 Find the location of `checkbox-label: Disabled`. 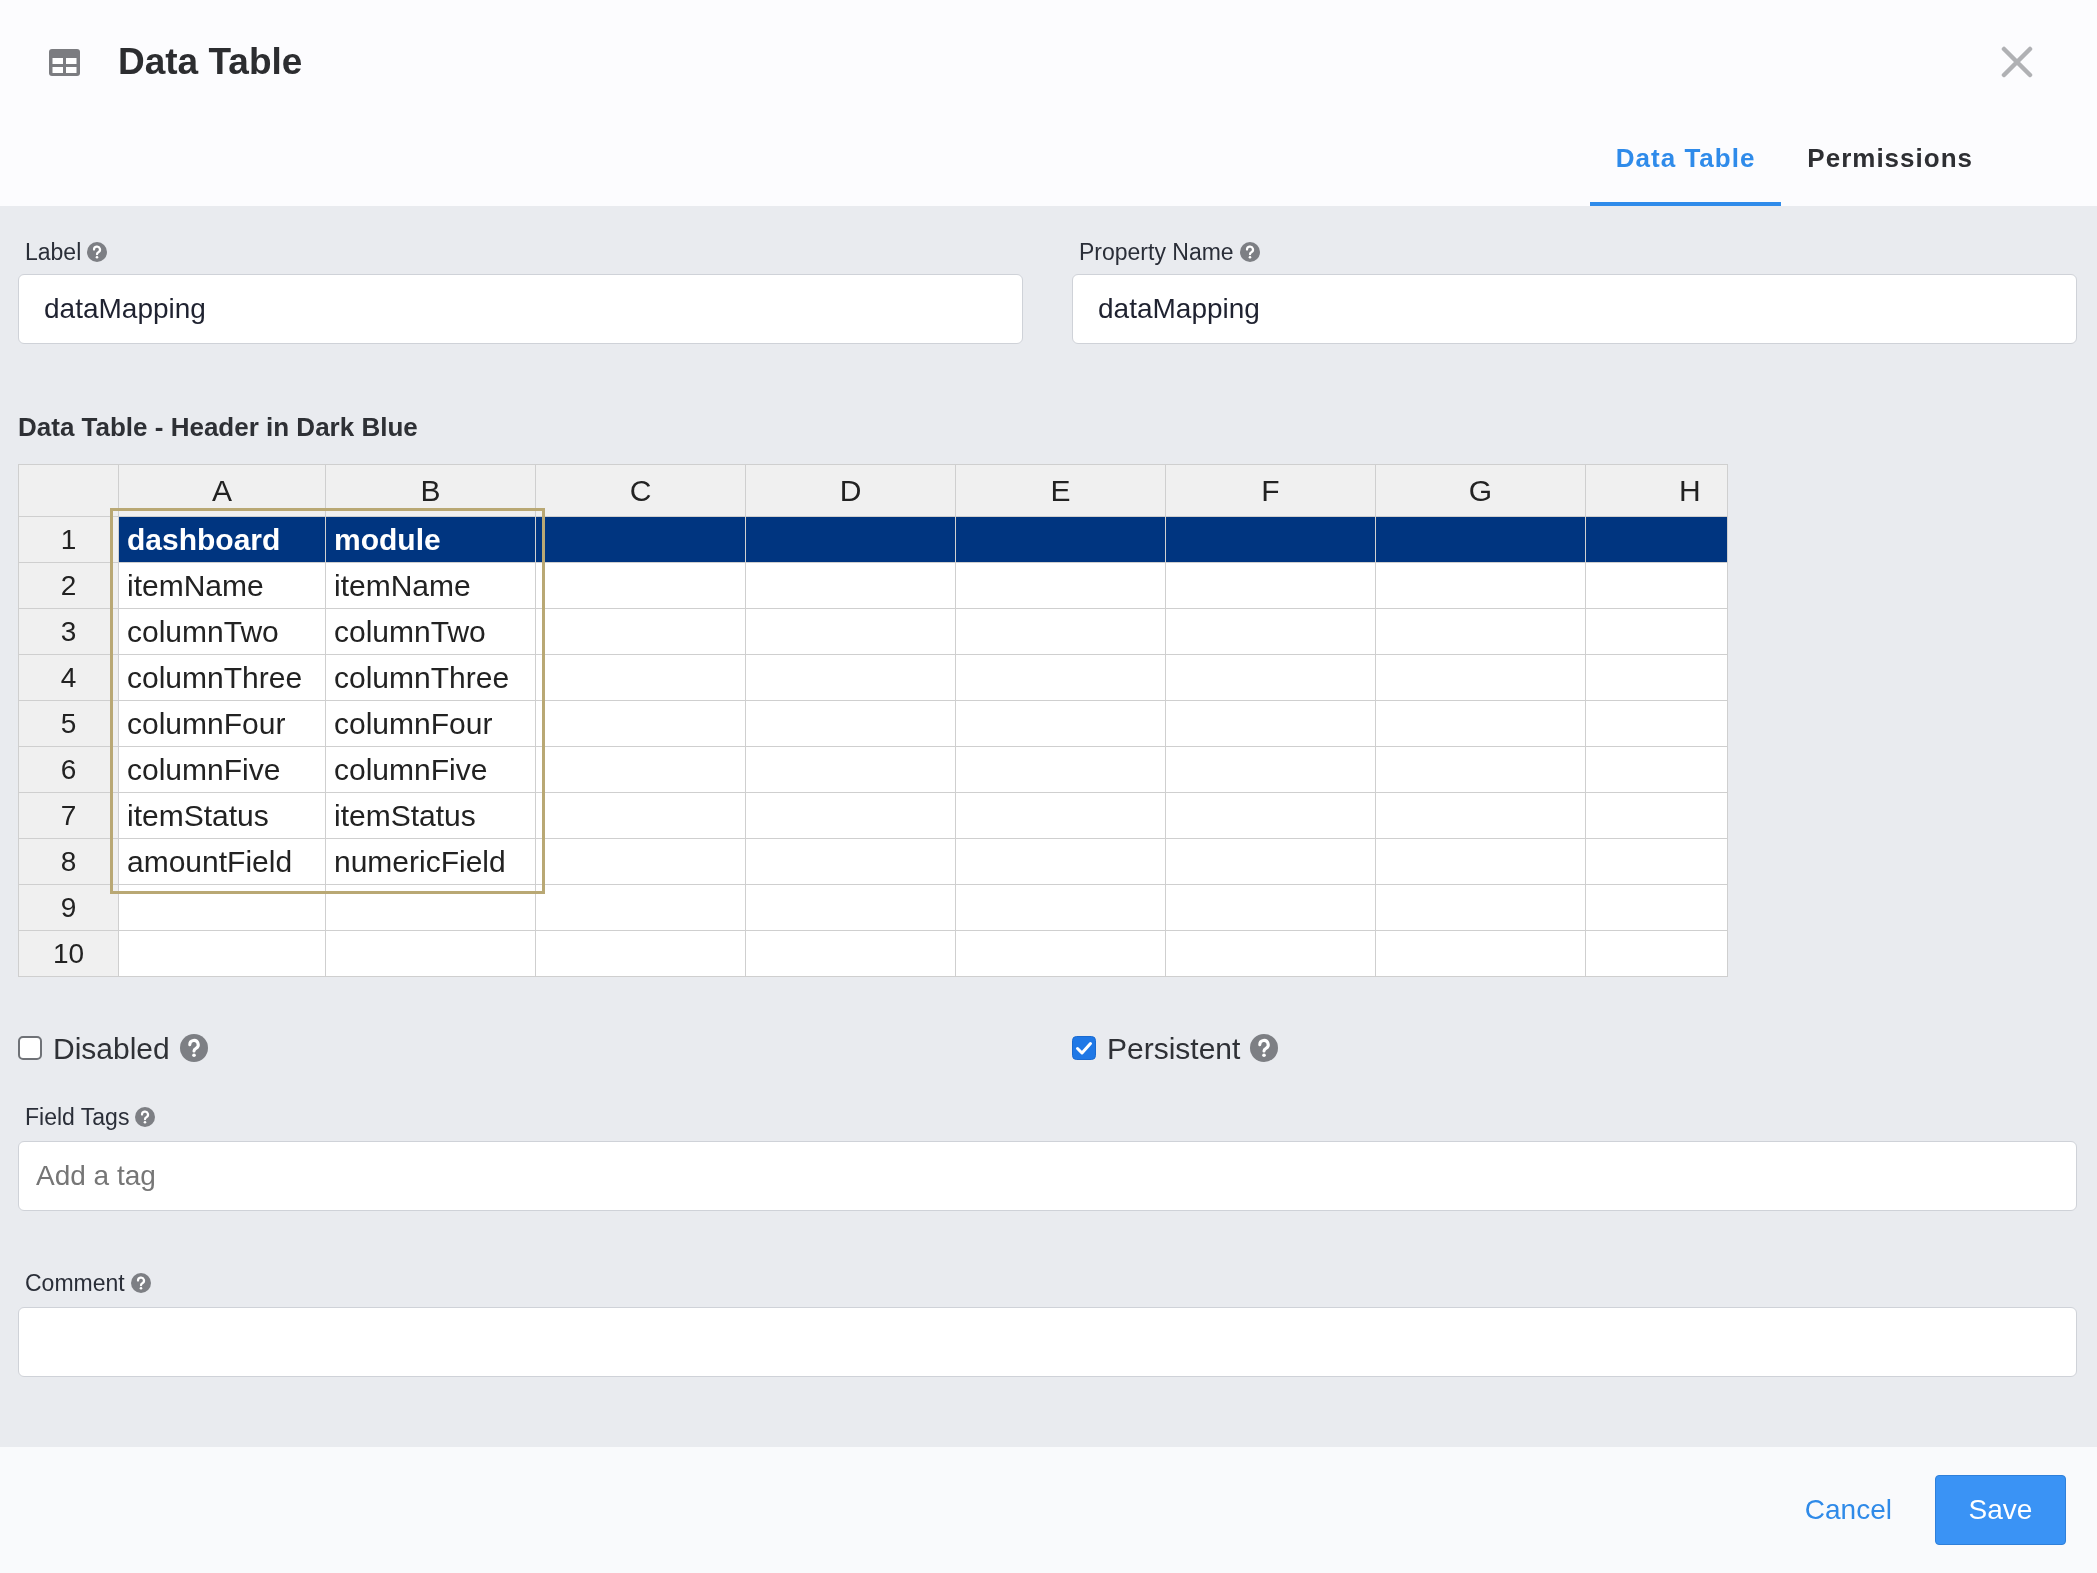

checkbox-label: Disabled is located at coordinates (111, 1048).